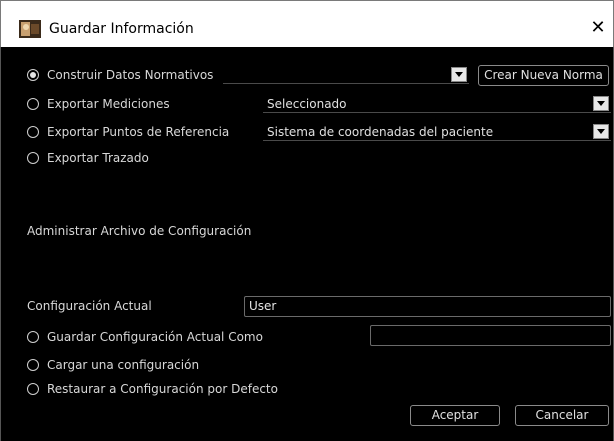 Image resolution: width=614 pixels, height=441 pixels. I want to click on radio-label: Construir Datos Normativos, so click(130, 75).